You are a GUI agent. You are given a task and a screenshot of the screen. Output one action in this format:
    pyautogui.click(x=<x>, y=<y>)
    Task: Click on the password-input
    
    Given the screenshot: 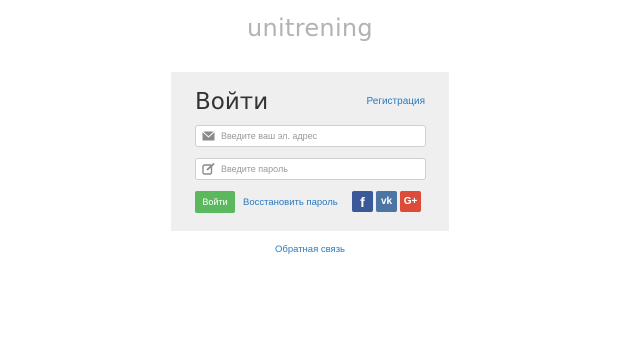 What is the action you would take?
    pyautogui.click(x=321, y=169)
    